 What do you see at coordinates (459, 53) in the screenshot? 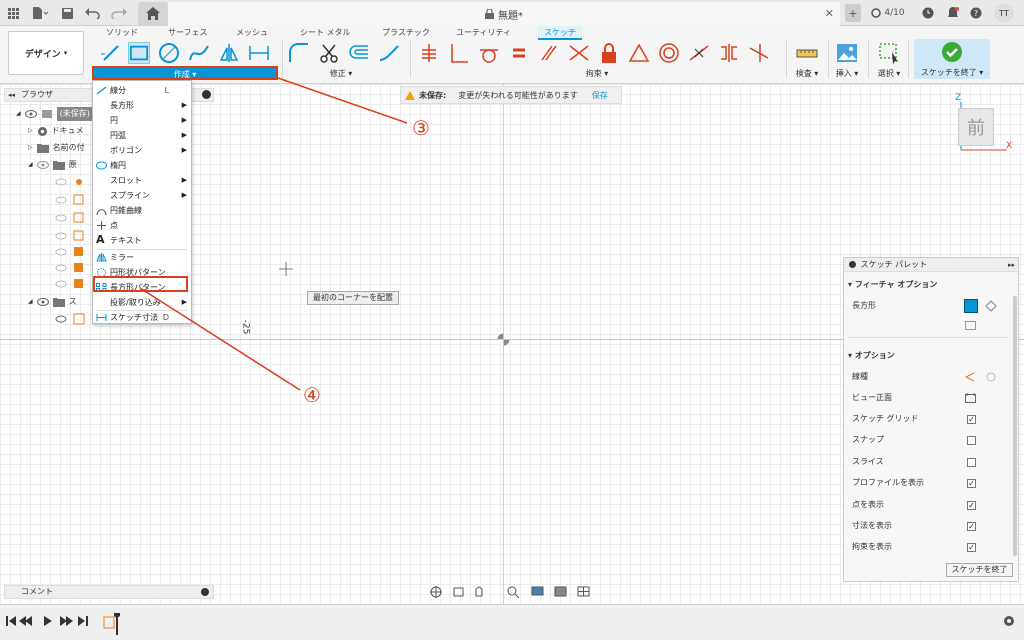
I see `perpendicular-constraint-icon` at bounding box center [459, 53].